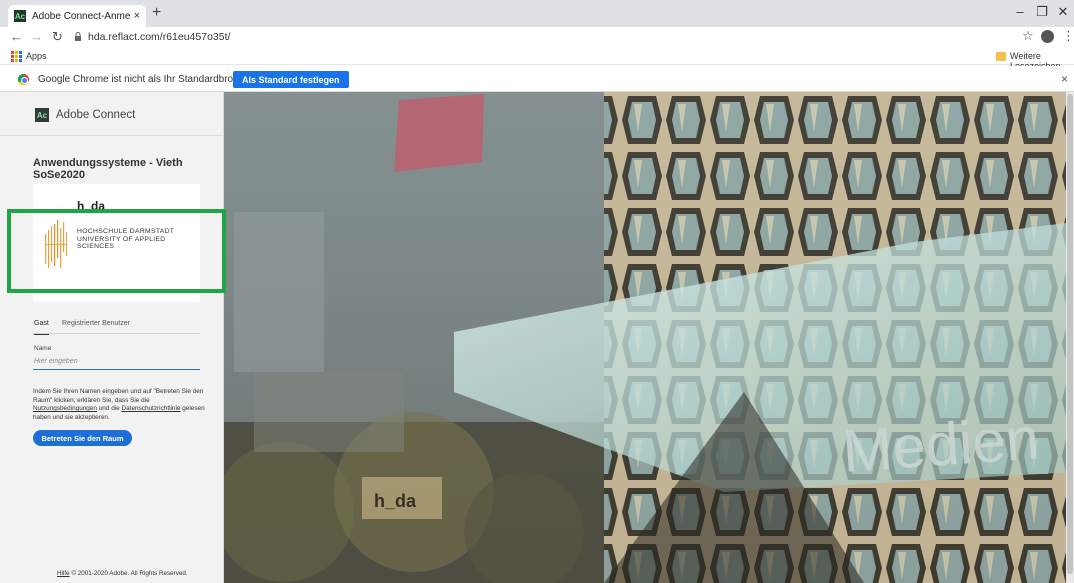 This screenshot has width=1074, height=583. Describe the element at coordinates (65, 408) in the screenshot. I see `terms-of-use-link: Nutzungsbedingungen` at that location.